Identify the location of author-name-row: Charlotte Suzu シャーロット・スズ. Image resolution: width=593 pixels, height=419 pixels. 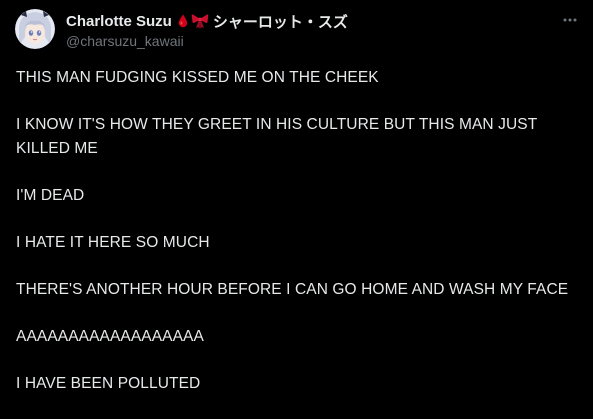
(309, 21).